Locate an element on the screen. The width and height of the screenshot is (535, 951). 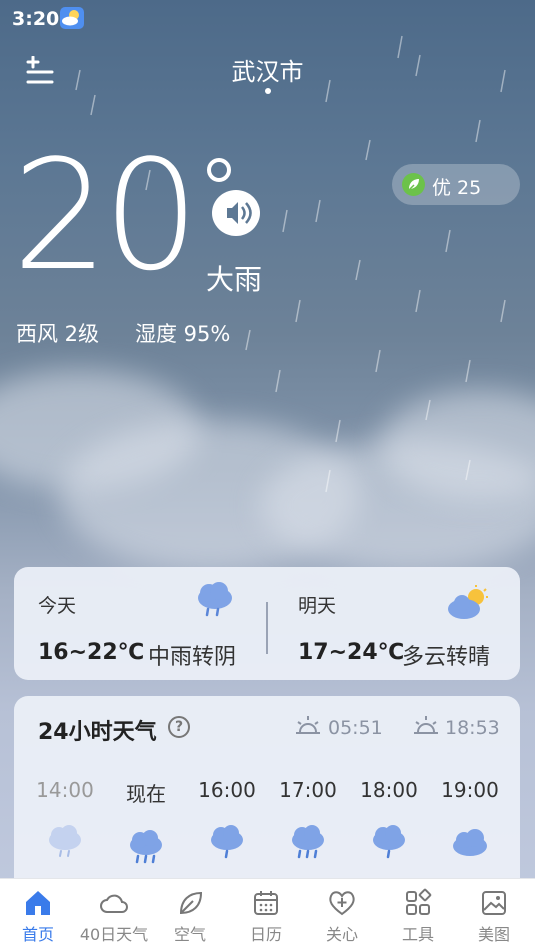
nav-label: 首页 is located at coordinates (37, 934).